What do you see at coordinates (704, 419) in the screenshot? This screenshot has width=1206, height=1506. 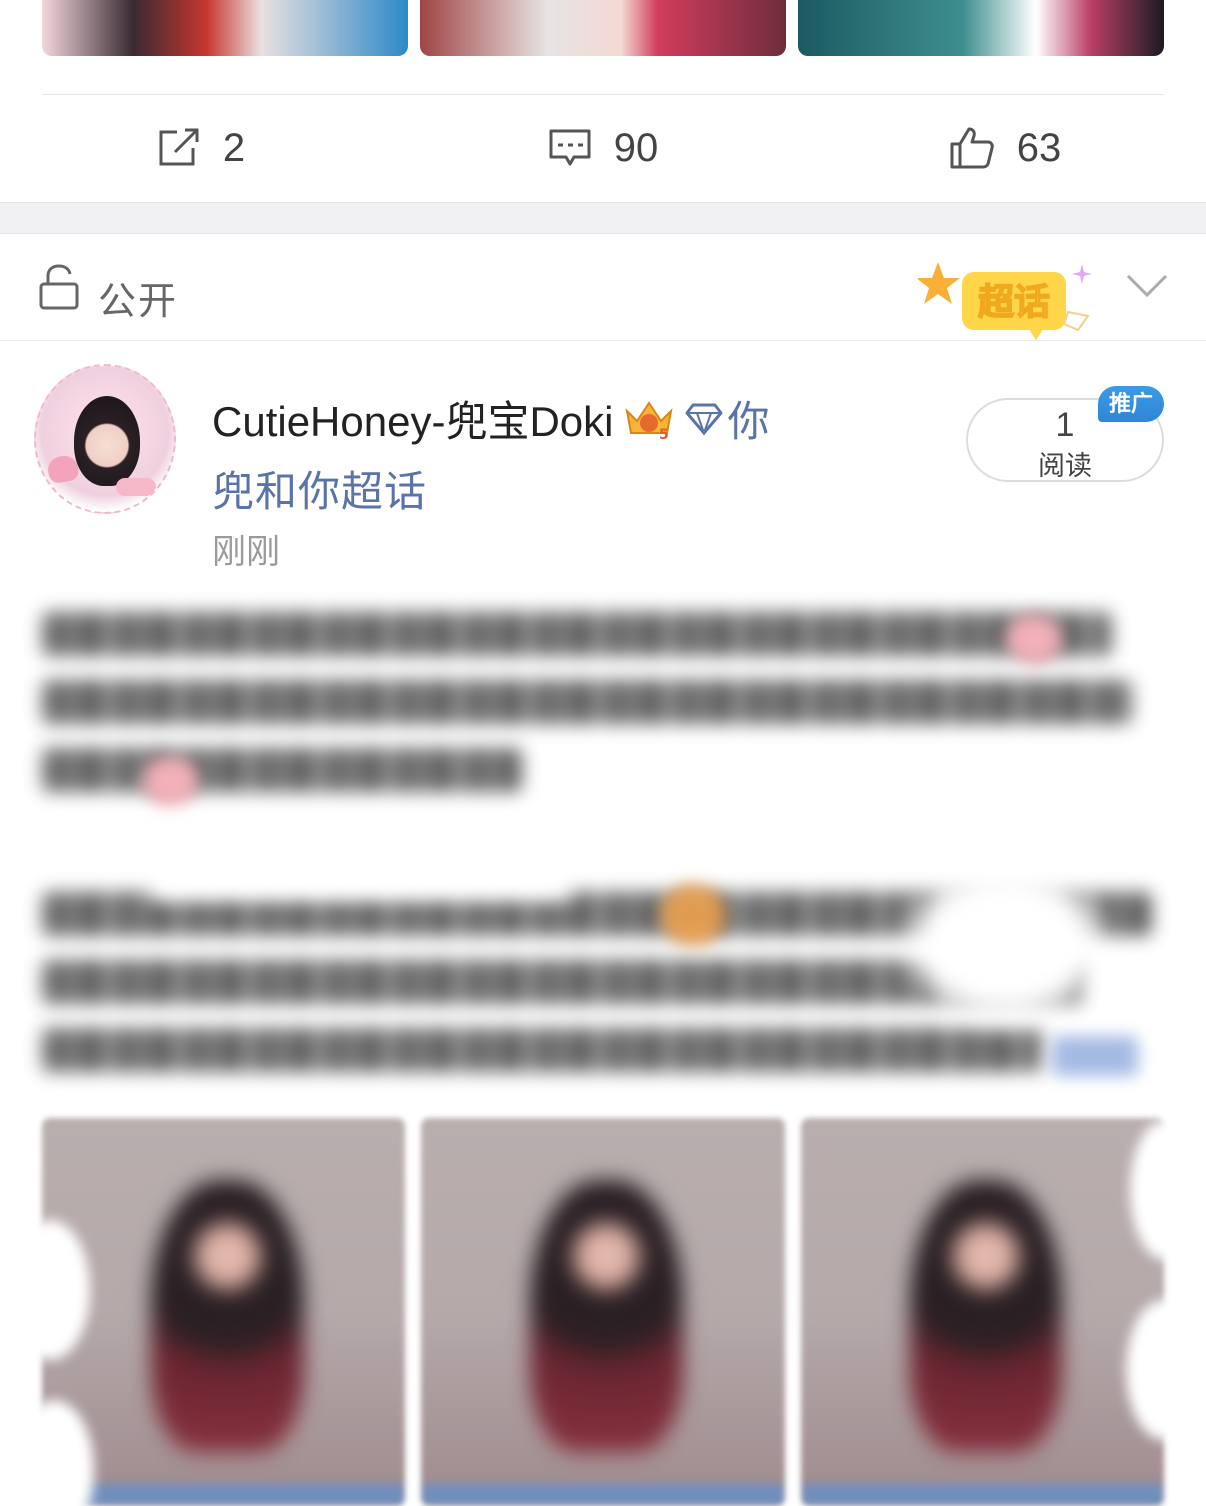 I see `diamond-icon` at bounding box center [704, 419].